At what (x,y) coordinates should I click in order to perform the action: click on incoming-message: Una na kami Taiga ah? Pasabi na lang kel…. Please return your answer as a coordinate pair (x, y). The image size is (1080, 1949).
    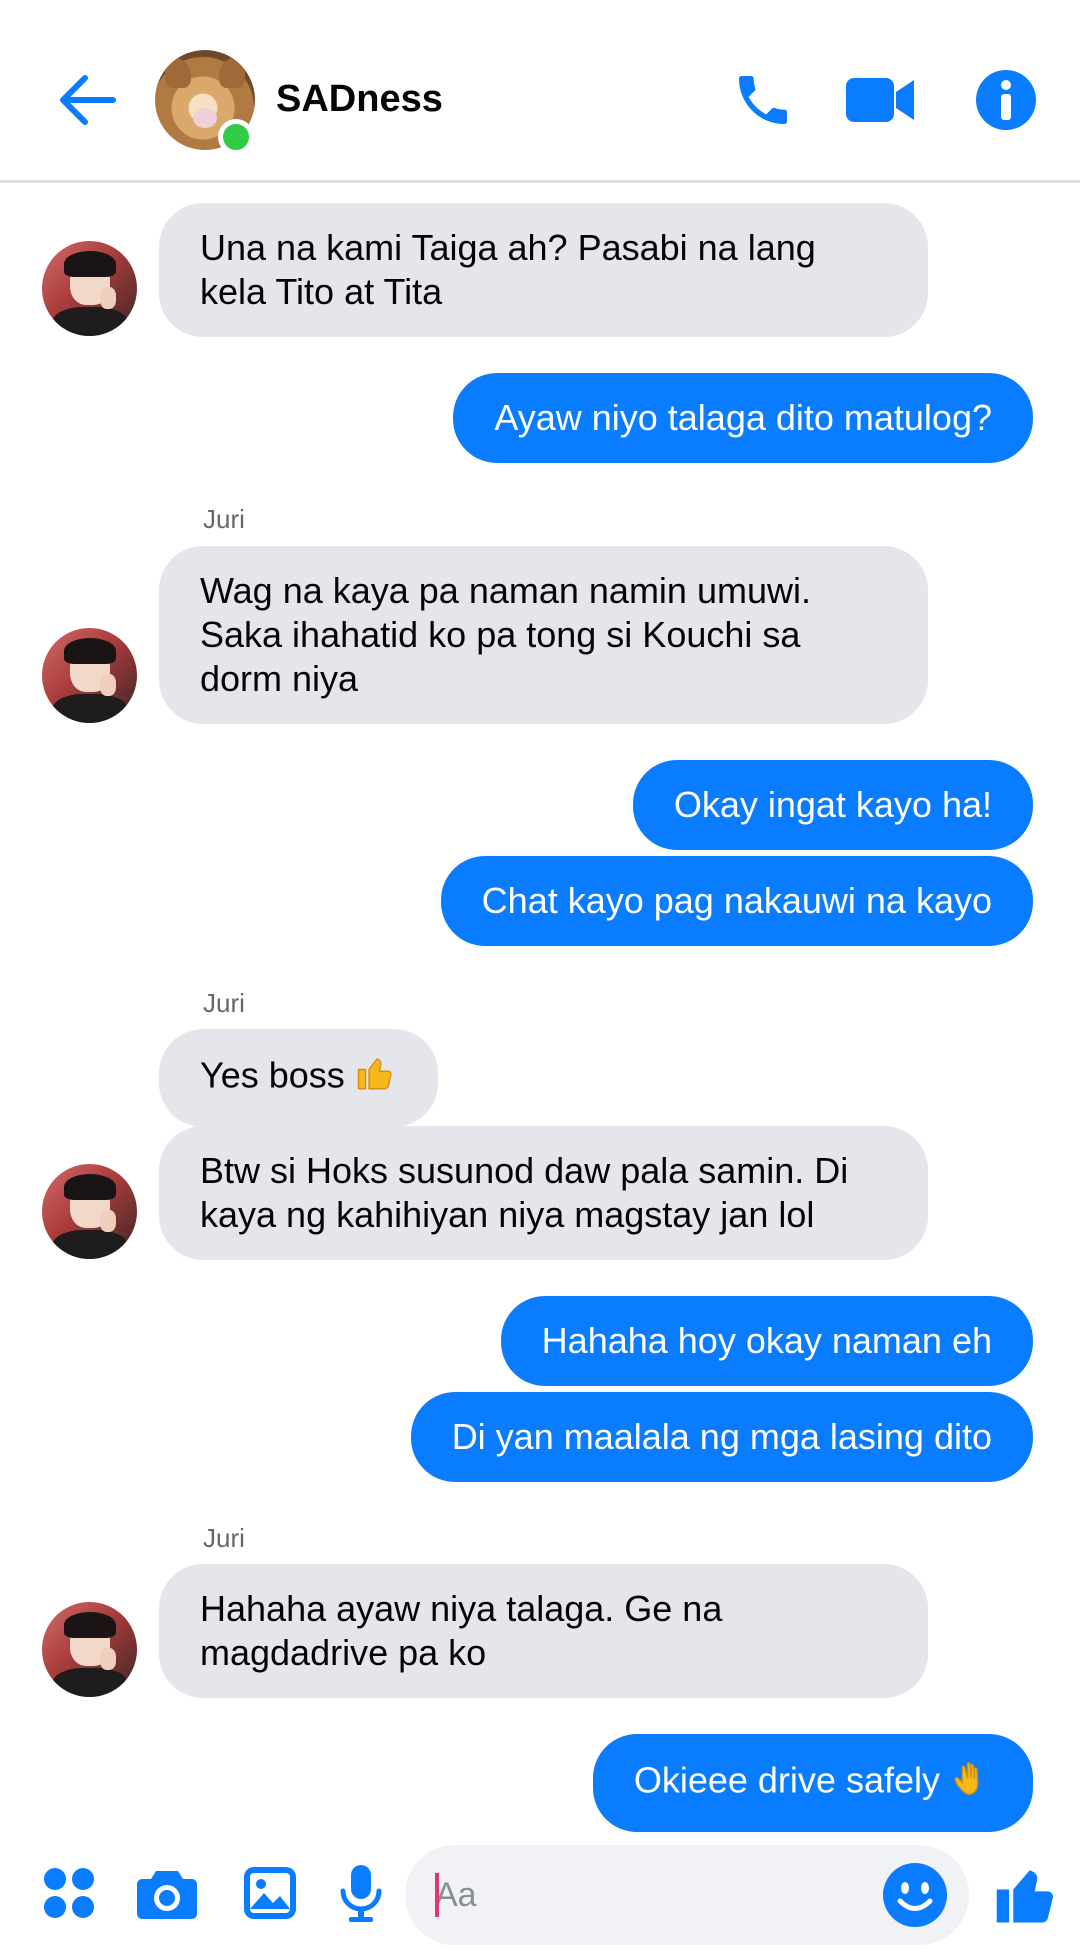
    Looking at the image, I should click on (543, 270).